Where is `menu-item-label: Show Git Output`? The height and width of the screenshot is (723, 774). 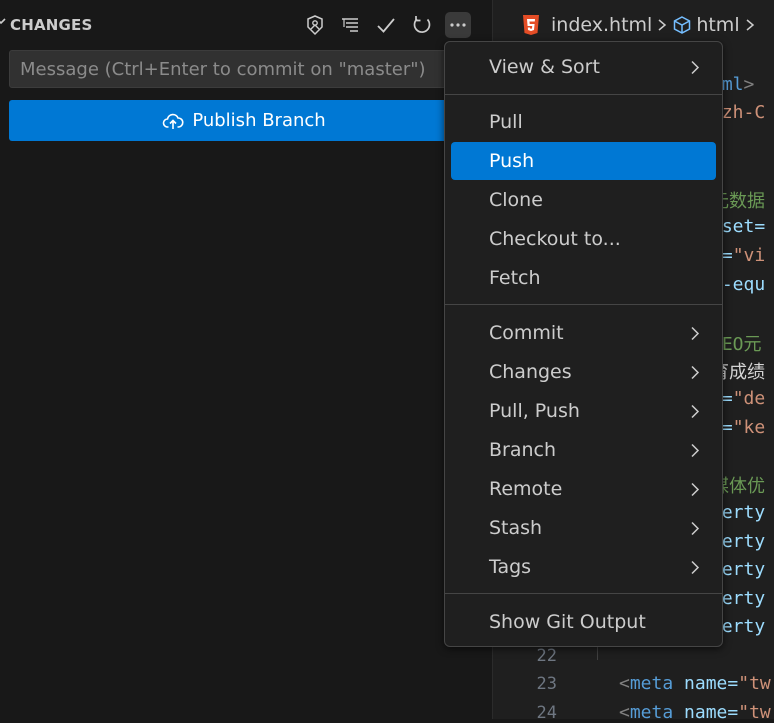 menu-item-label: Show Git Output is located at coordinates (567, 622).